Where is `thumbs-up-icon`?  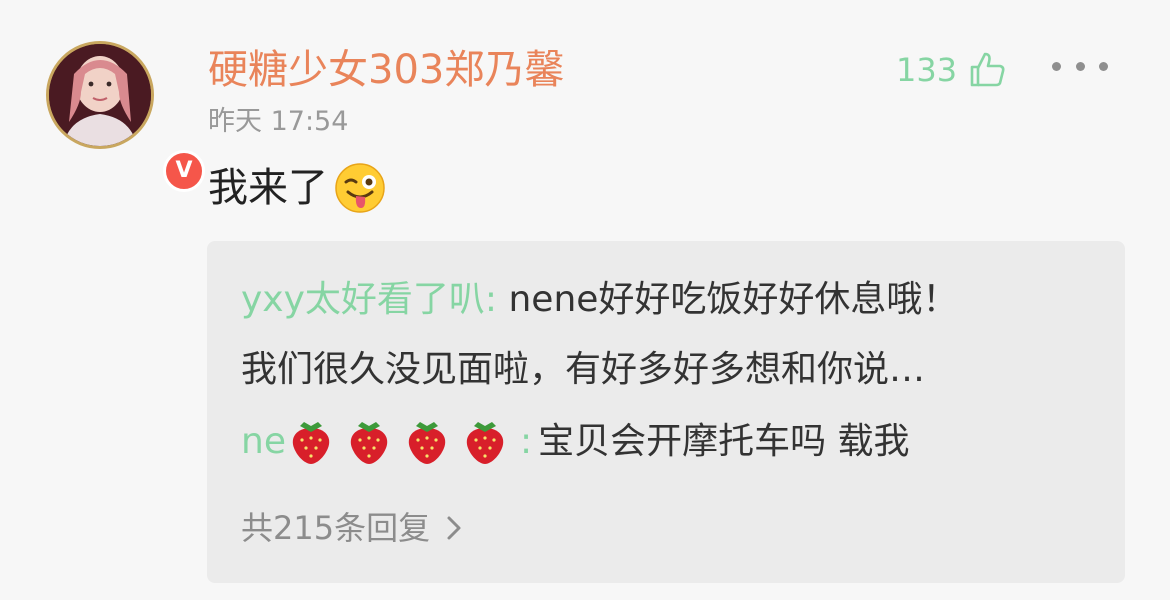 thumbs-up-icon is located at coordinates (987, 70).